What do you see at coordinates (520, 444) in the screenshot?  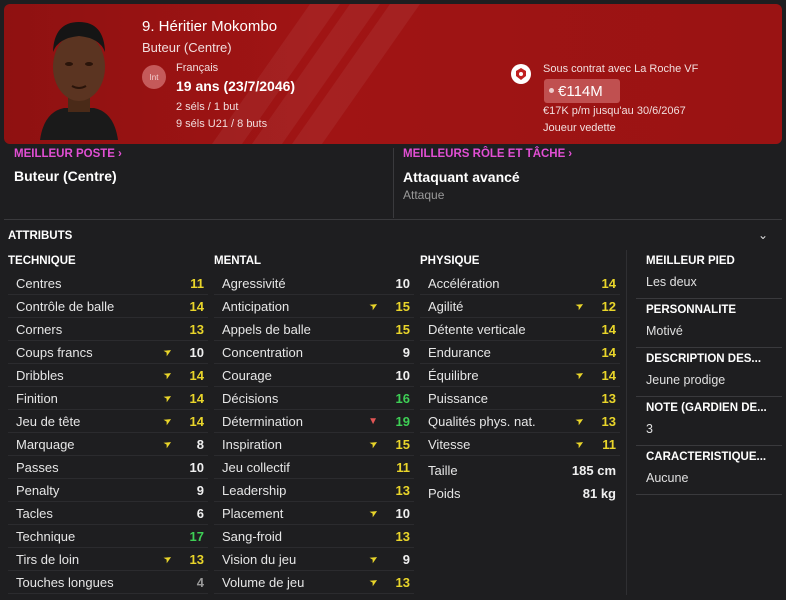 I see `attribute-row: Vitesse ➤ 11` at bounding box center [520, 444].